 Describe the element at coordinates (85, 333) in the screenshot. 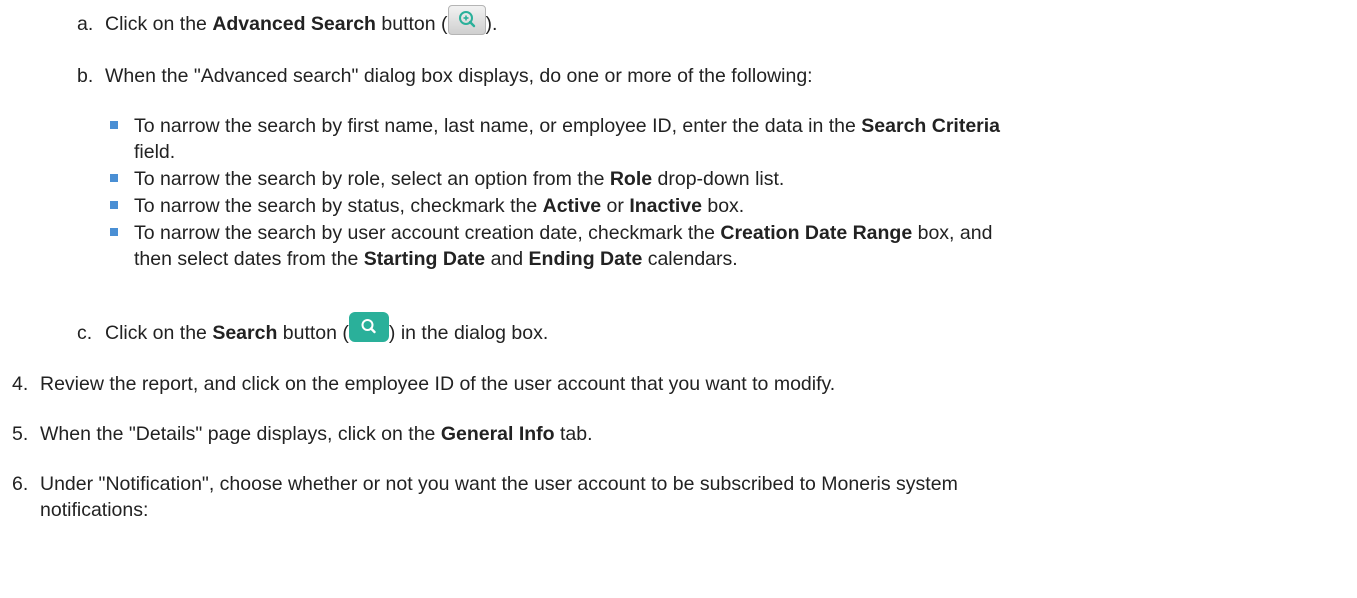

I see `step-c-marker: c.` at that location.